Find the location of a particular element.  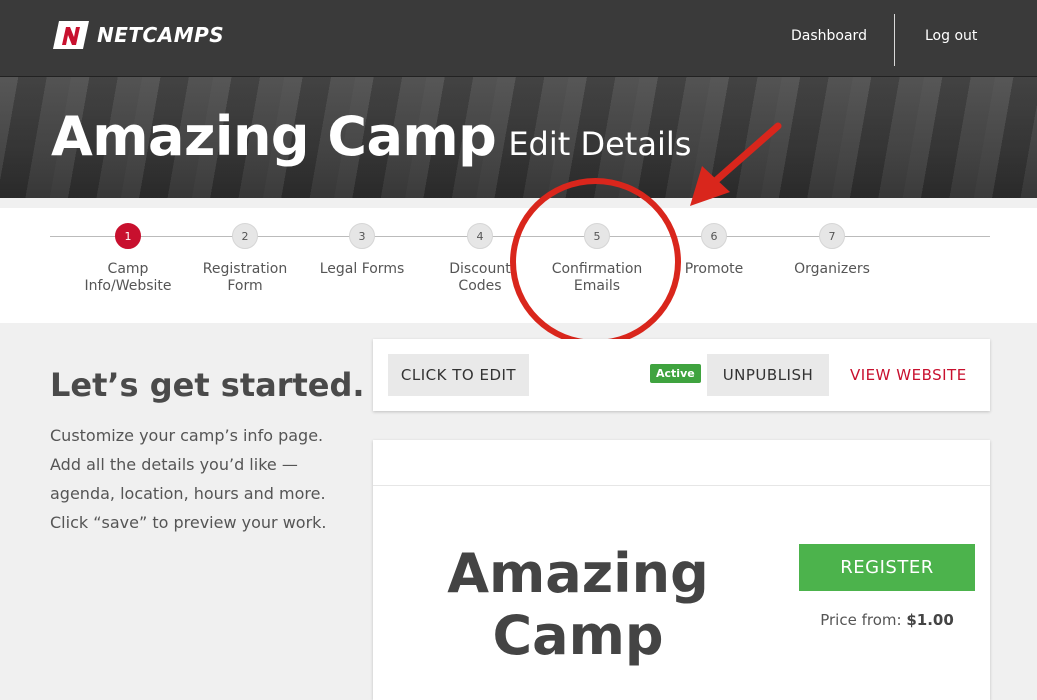

step-discount-codes: 4 Discount Codes is located at coordinates (480, 259).